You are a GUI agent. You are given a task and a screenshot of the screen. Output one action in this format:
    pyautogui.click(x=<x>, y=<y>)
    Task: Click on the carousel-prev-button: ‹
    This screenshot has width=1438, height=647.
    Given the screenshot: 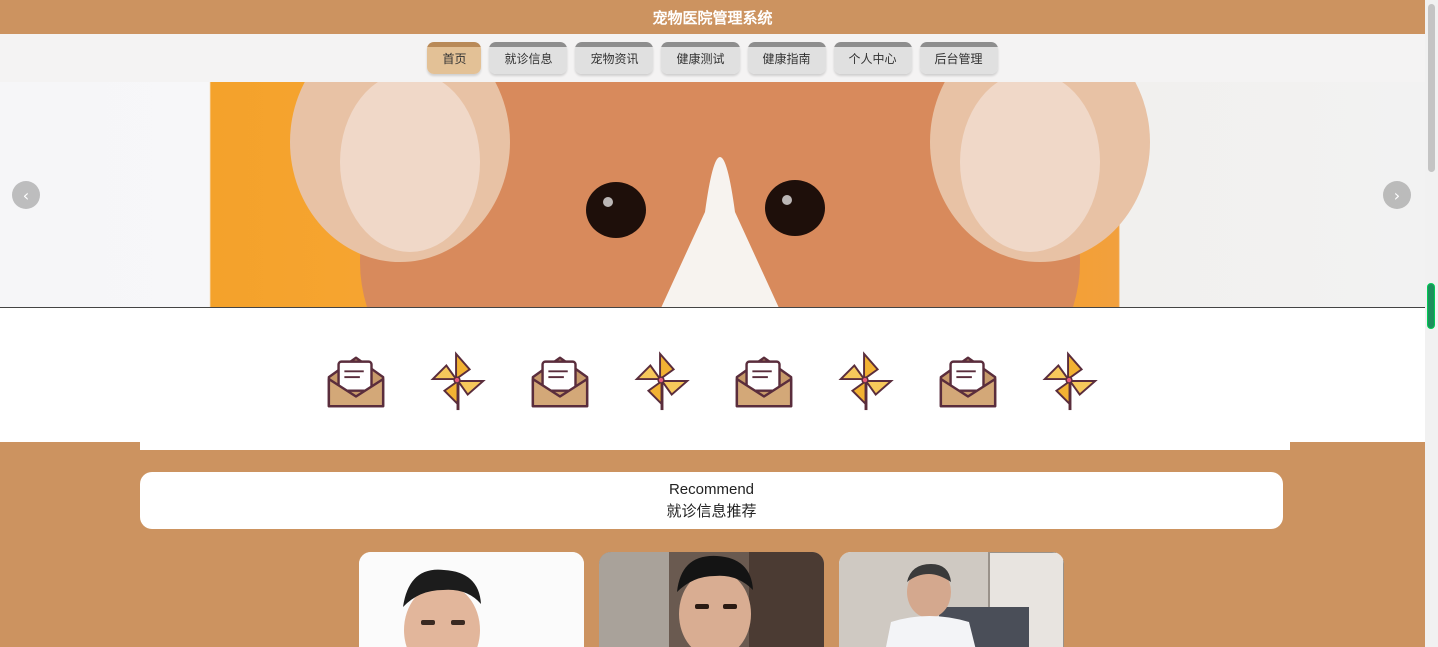 What is the action you would take?
    pyautogui.click(x=26, y=195)
    